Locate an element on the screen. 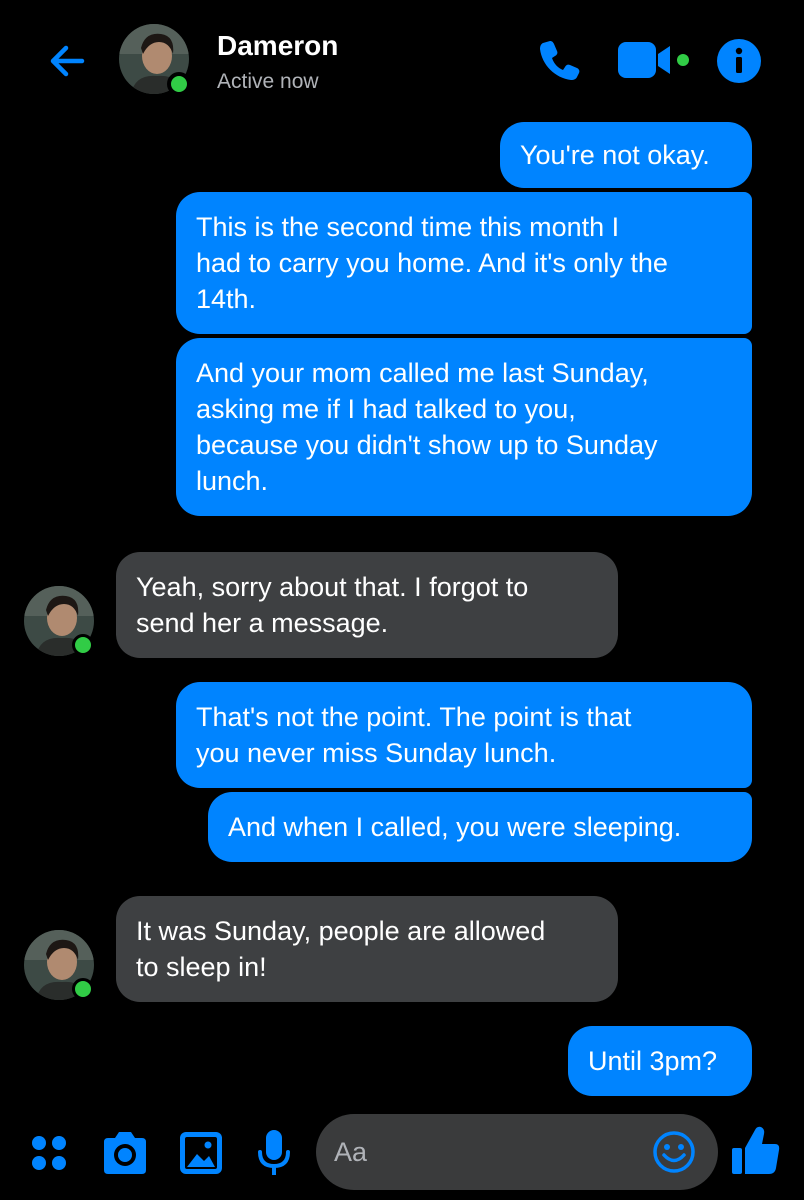 Image resolution: width=804 pixels, height=1200 pixels. voice-message-button is located at coordinates (274, 1153).